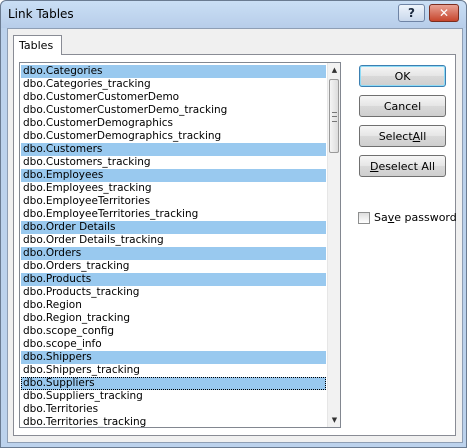  Describe the element at coordinates (374, 166) in the screenshot. I see `deselect-all-accel-key: D` at that location.